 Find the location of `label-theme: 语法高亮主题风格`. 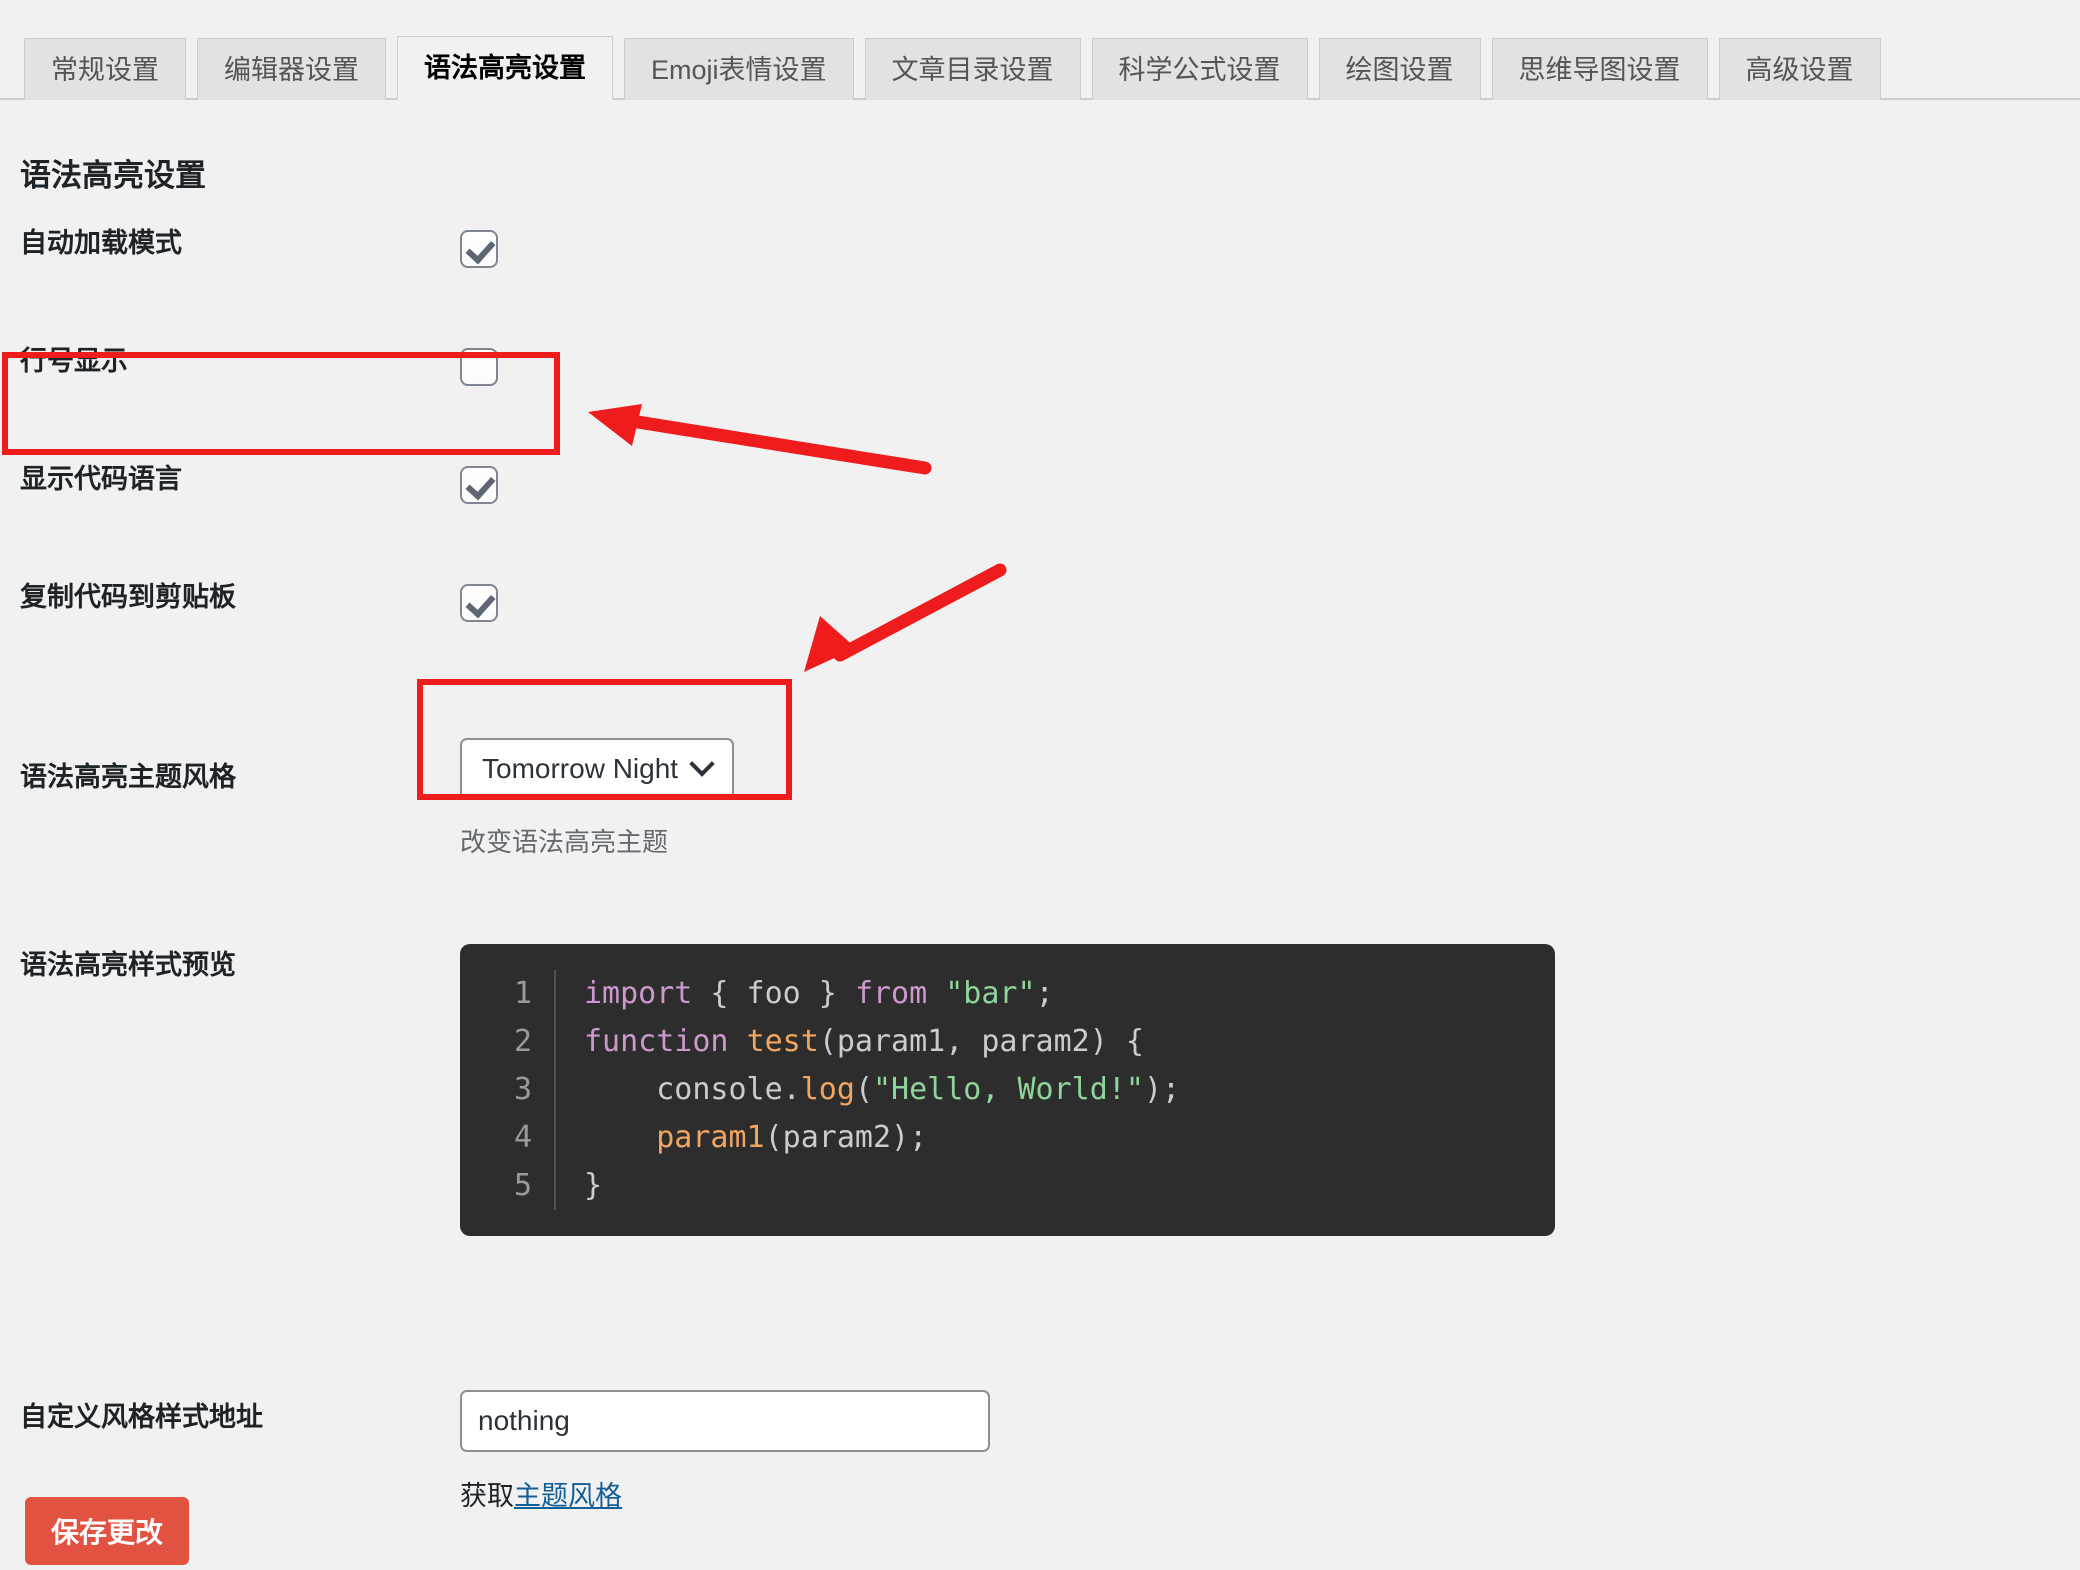

label-theme: 语法高亮主题风格 is located at coordinates (128, 777).